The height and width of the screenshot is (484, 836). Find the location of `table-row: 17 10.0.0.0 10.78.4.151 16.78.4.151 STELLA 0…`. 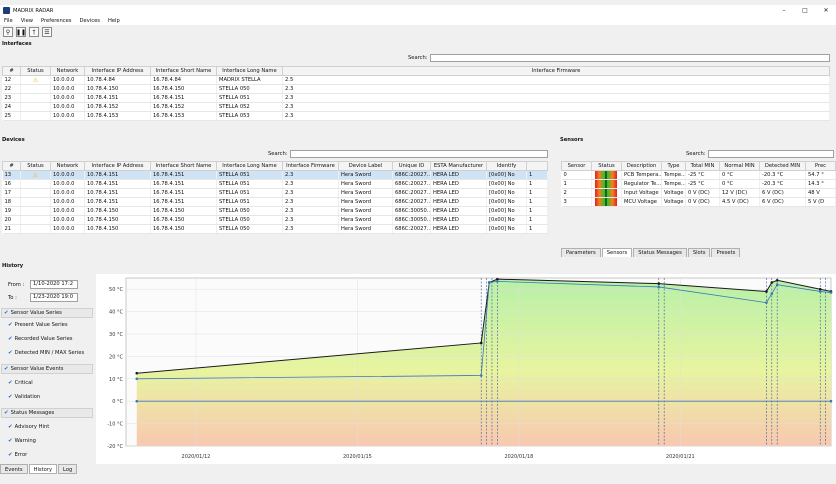

table-row: 17 10.0.0.0 10.78.4.151 16.78.4.151 STELLA 0… is located at coordinates (275, 193).